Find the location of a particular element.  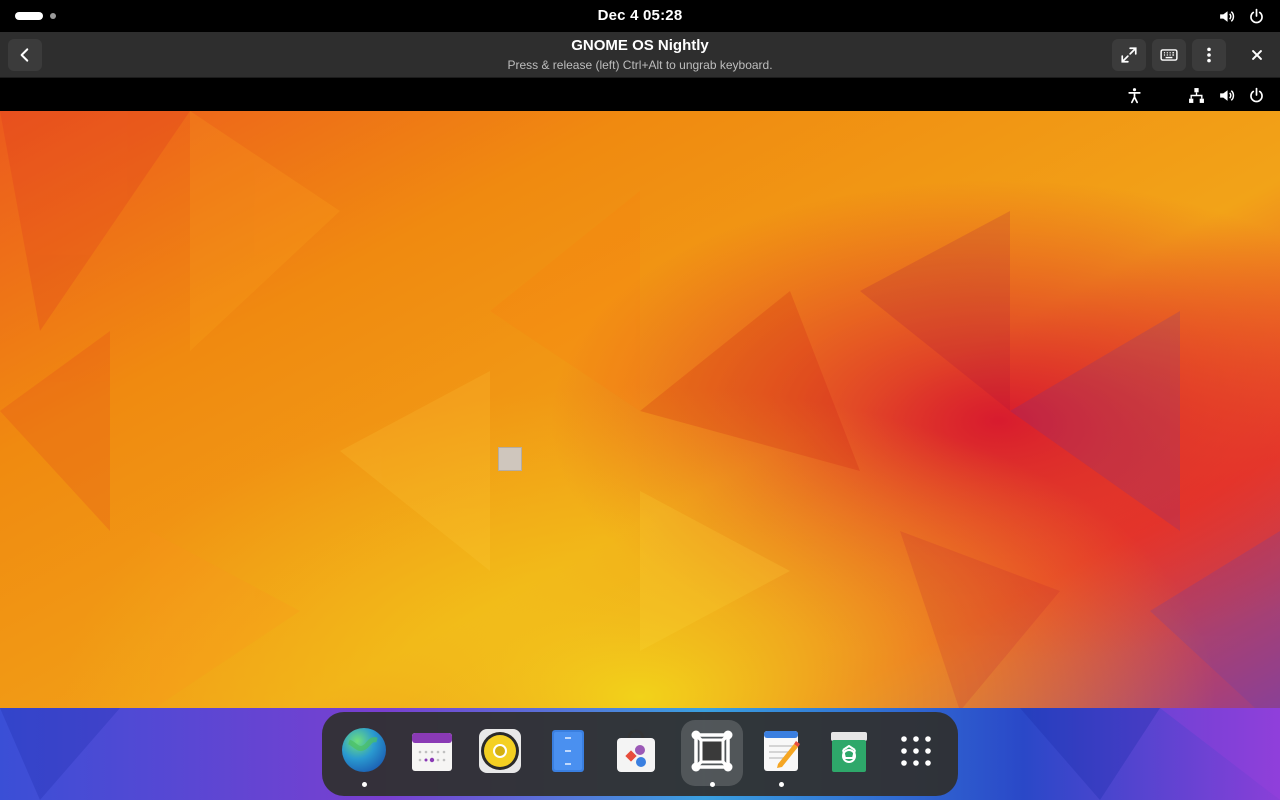

fullscreen-icon is located at coordinates (1129, 55).